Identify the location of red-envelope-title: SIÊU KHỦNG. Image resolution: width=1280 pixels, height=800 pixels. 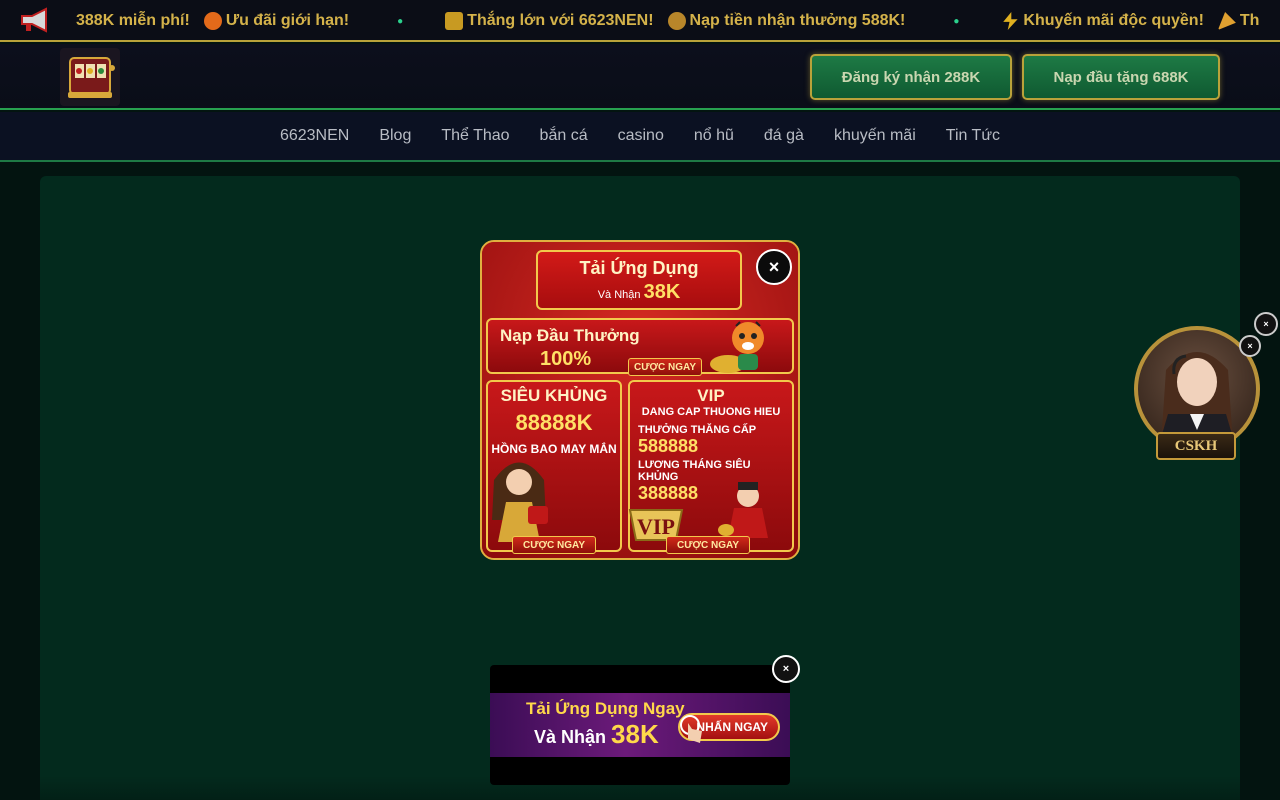
(554, 395).